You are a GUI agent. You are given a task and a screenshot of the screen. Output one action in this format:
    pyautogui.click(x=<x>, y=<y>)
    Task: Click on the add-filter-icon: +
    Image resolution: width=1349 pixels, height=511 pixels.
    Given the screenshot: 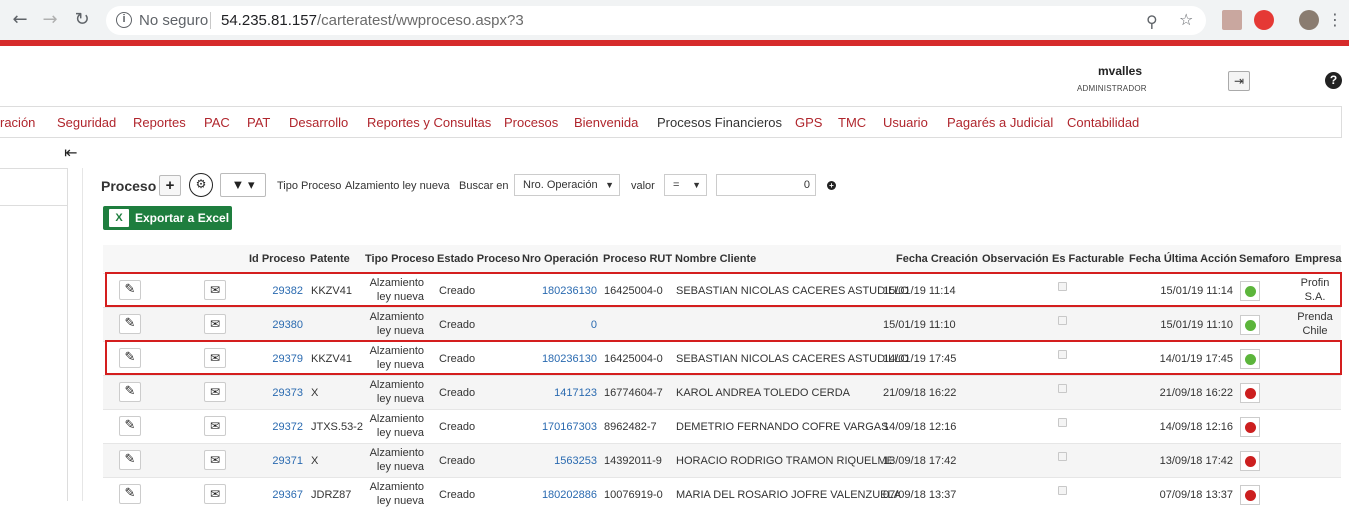 What is the action you would take?
    pyautogui.click(x=831, y=185)
    